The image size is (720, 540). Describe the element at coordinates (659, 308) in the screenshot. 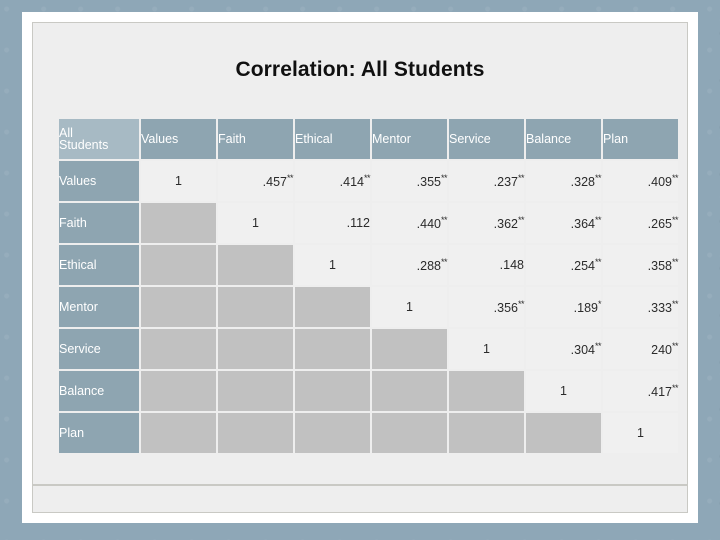

I see `cell-value: .333` at that location.